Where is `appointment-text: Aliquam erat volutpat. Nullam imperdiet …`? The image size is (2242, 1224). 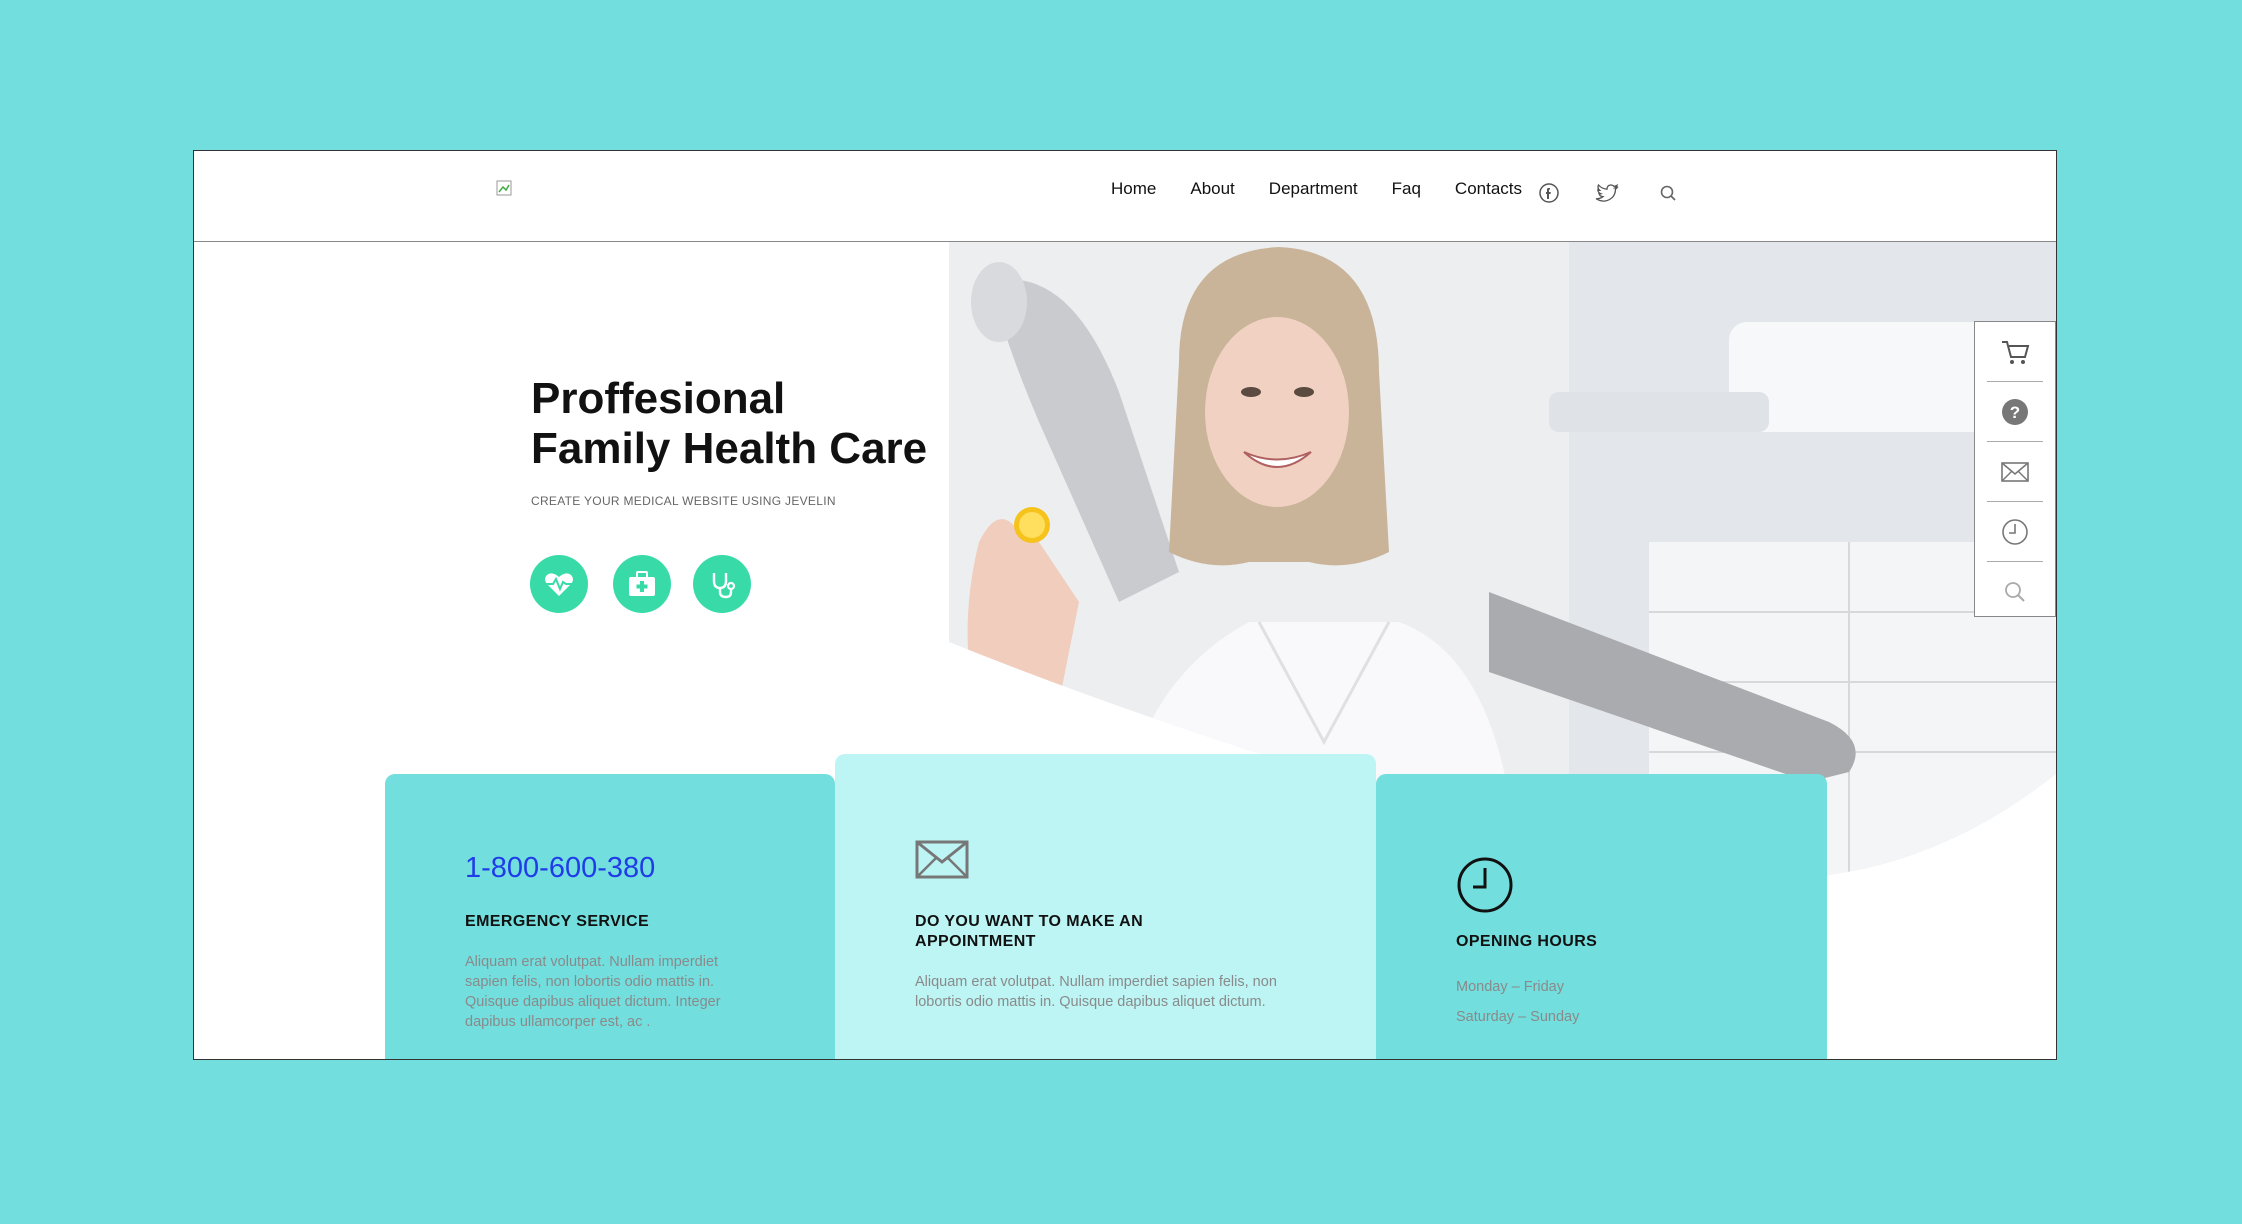 appointment-text: Aliquam erat volutpat. Nullam imperdiet … is located at coordinates (1096, 992).